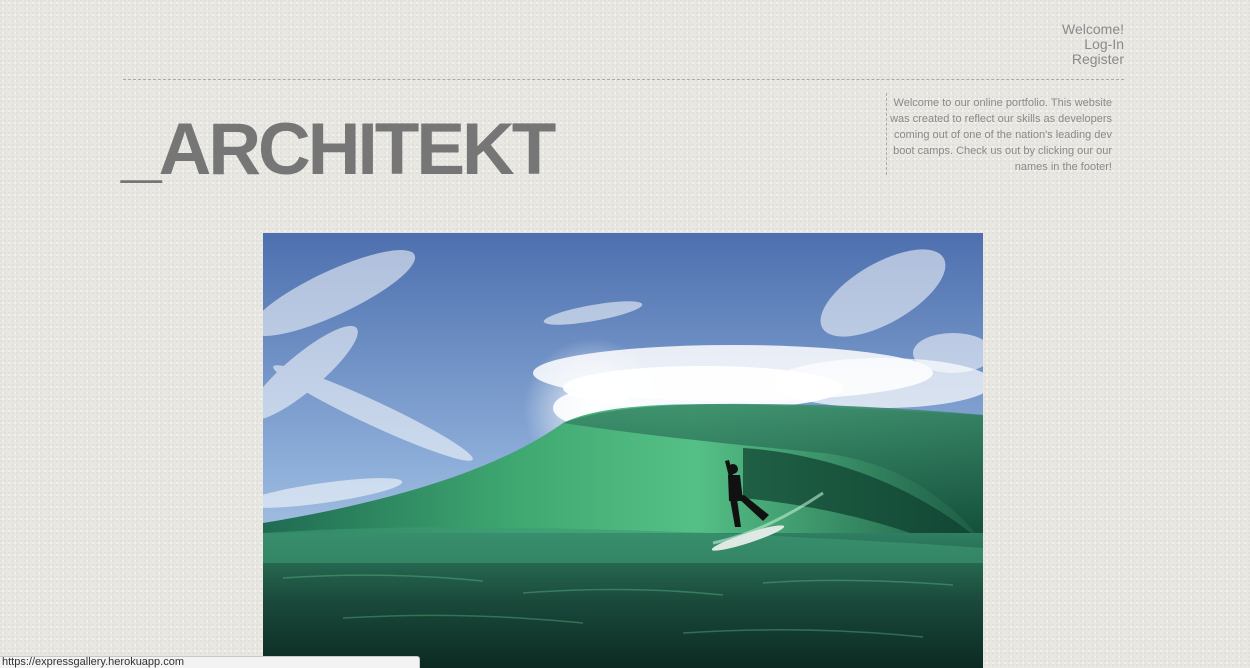  I want to click on welcome-text: Welcome!, so click(1093, 29).